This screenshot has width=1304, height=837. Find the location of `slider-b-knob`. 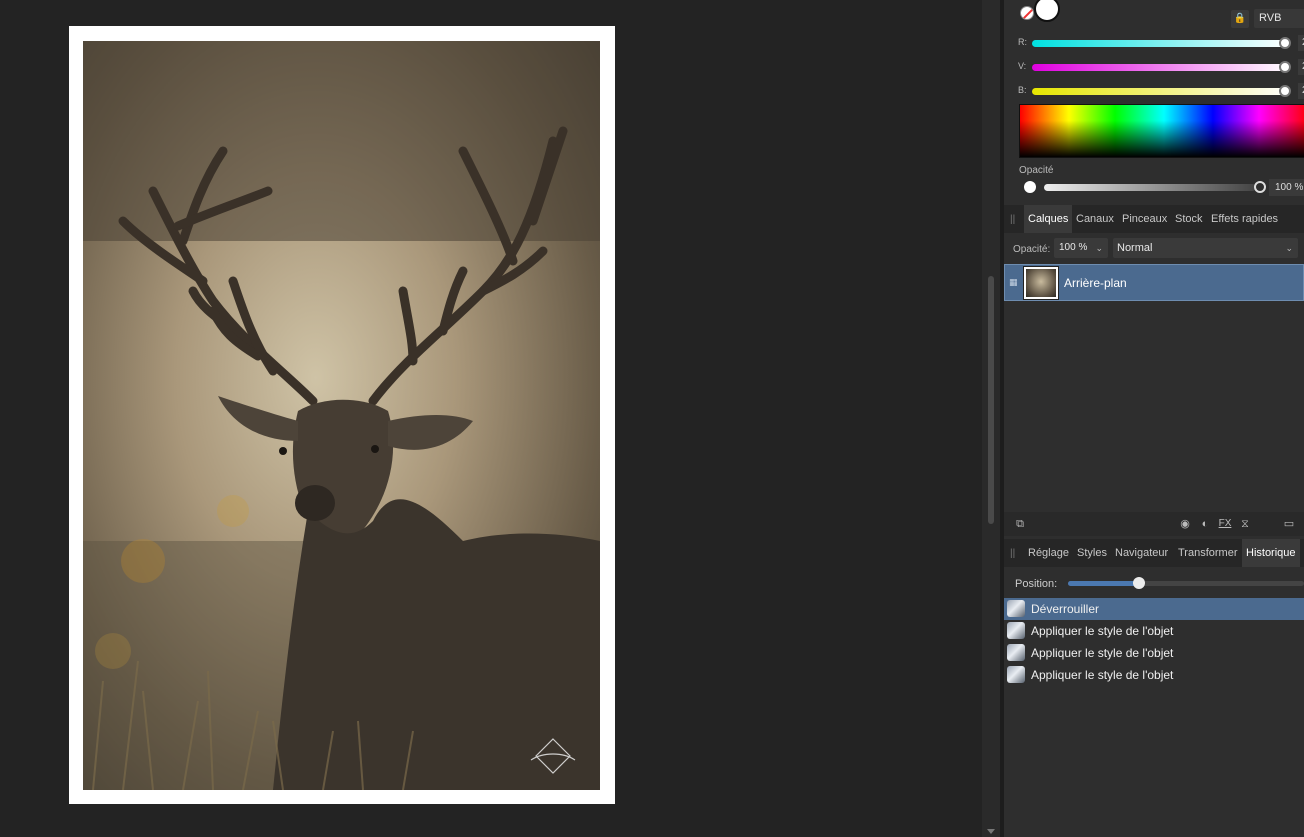

slider-b-knob is located at coordinates (1285, 91).